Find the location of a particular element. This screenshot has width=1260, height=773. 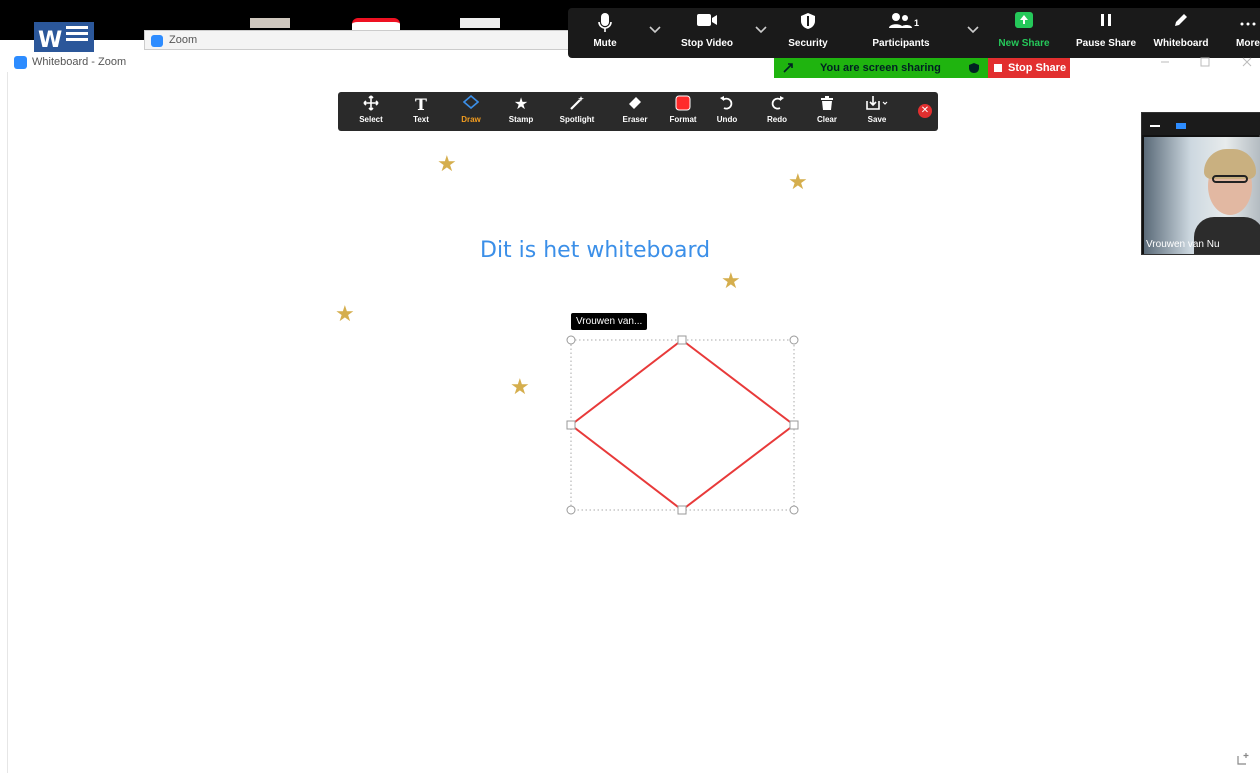

word-app-icon: W is located at coordinates (64, 37).